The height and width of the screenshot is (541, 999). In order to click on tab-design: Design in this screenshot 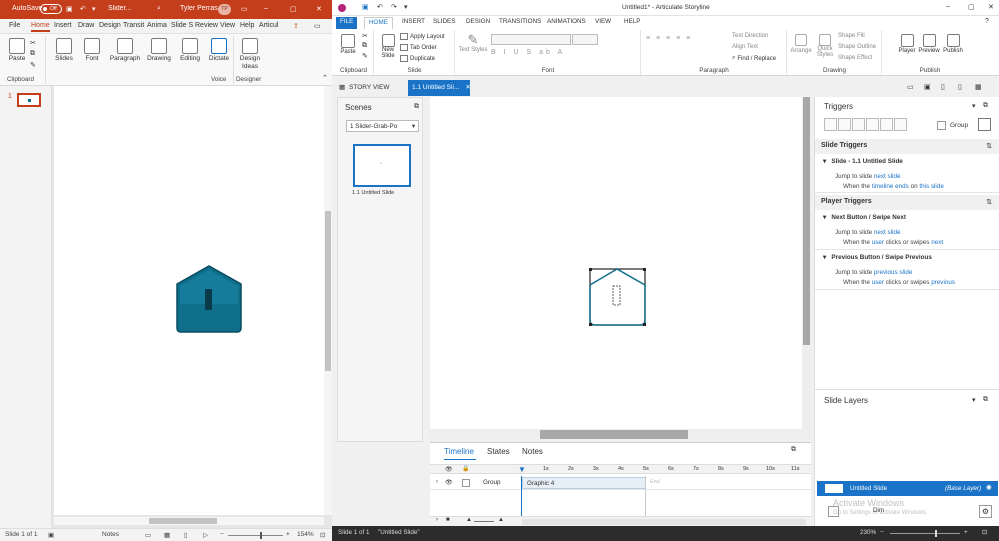, I will do `click(110, 25)`.